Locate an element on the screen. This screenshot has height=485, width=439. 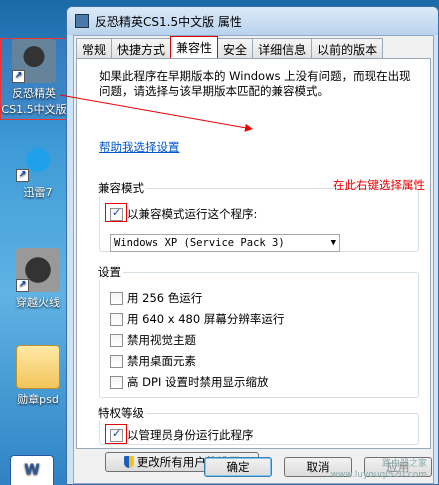
run-as-admin-label: 以管理员身份运行此程序 is located at coordinates (190, 435).